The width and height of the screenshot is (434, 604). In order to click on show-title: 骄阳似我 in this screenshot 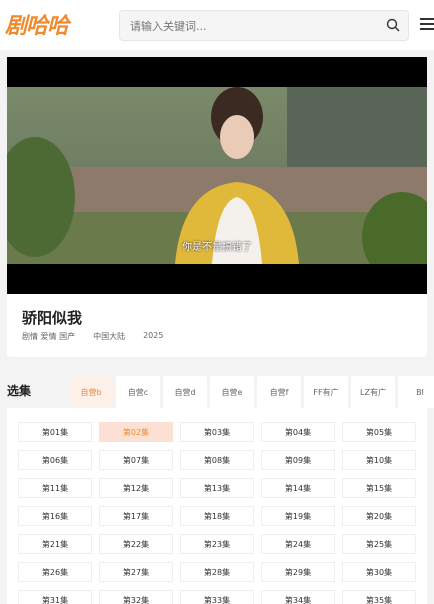, I will do `click(52, 318)`.